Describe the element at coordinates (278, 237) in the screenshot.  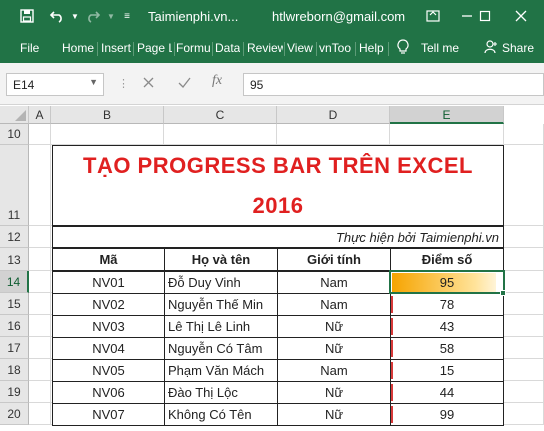
I see `credit-cell: Thực hiện bởi Taimienphi.vn` at that location.